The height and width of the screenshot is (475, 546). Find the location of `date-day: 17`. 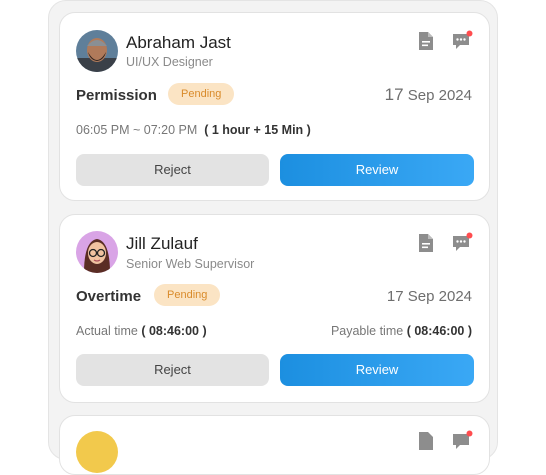

date-day: 17 is located at coordinates (394, 94).